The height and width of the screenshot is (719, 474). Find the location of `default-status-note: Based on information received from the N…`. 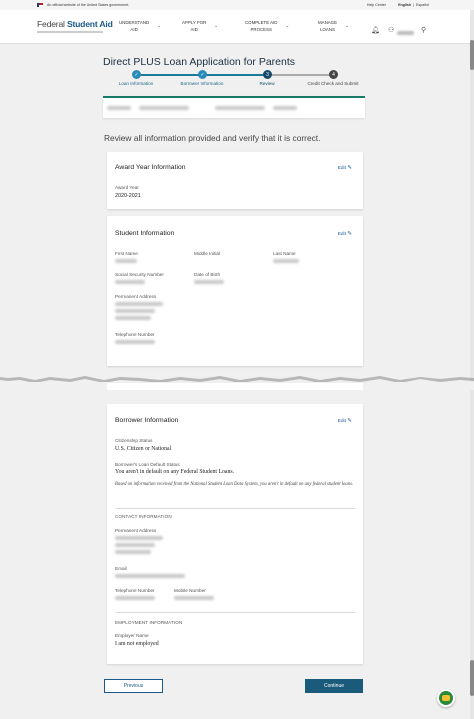

default-status-note: Based on information received from the N… is located at coordinates (234, 484).